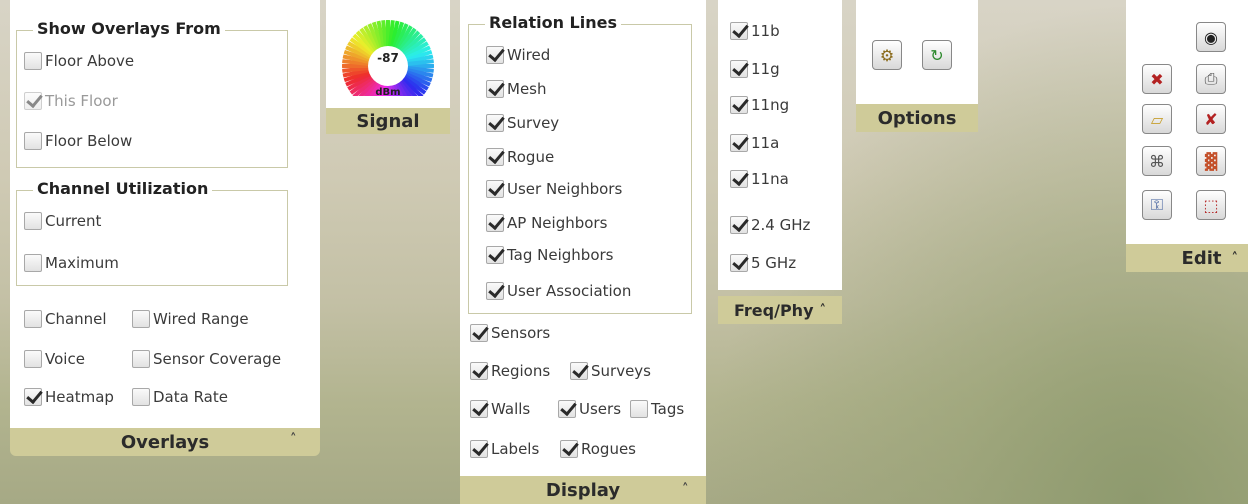 The image size is (1248, 504). Describe the element at coordinates (887, 55) in the screenshot. I see `options-settings-icon: ⚙` at that location.